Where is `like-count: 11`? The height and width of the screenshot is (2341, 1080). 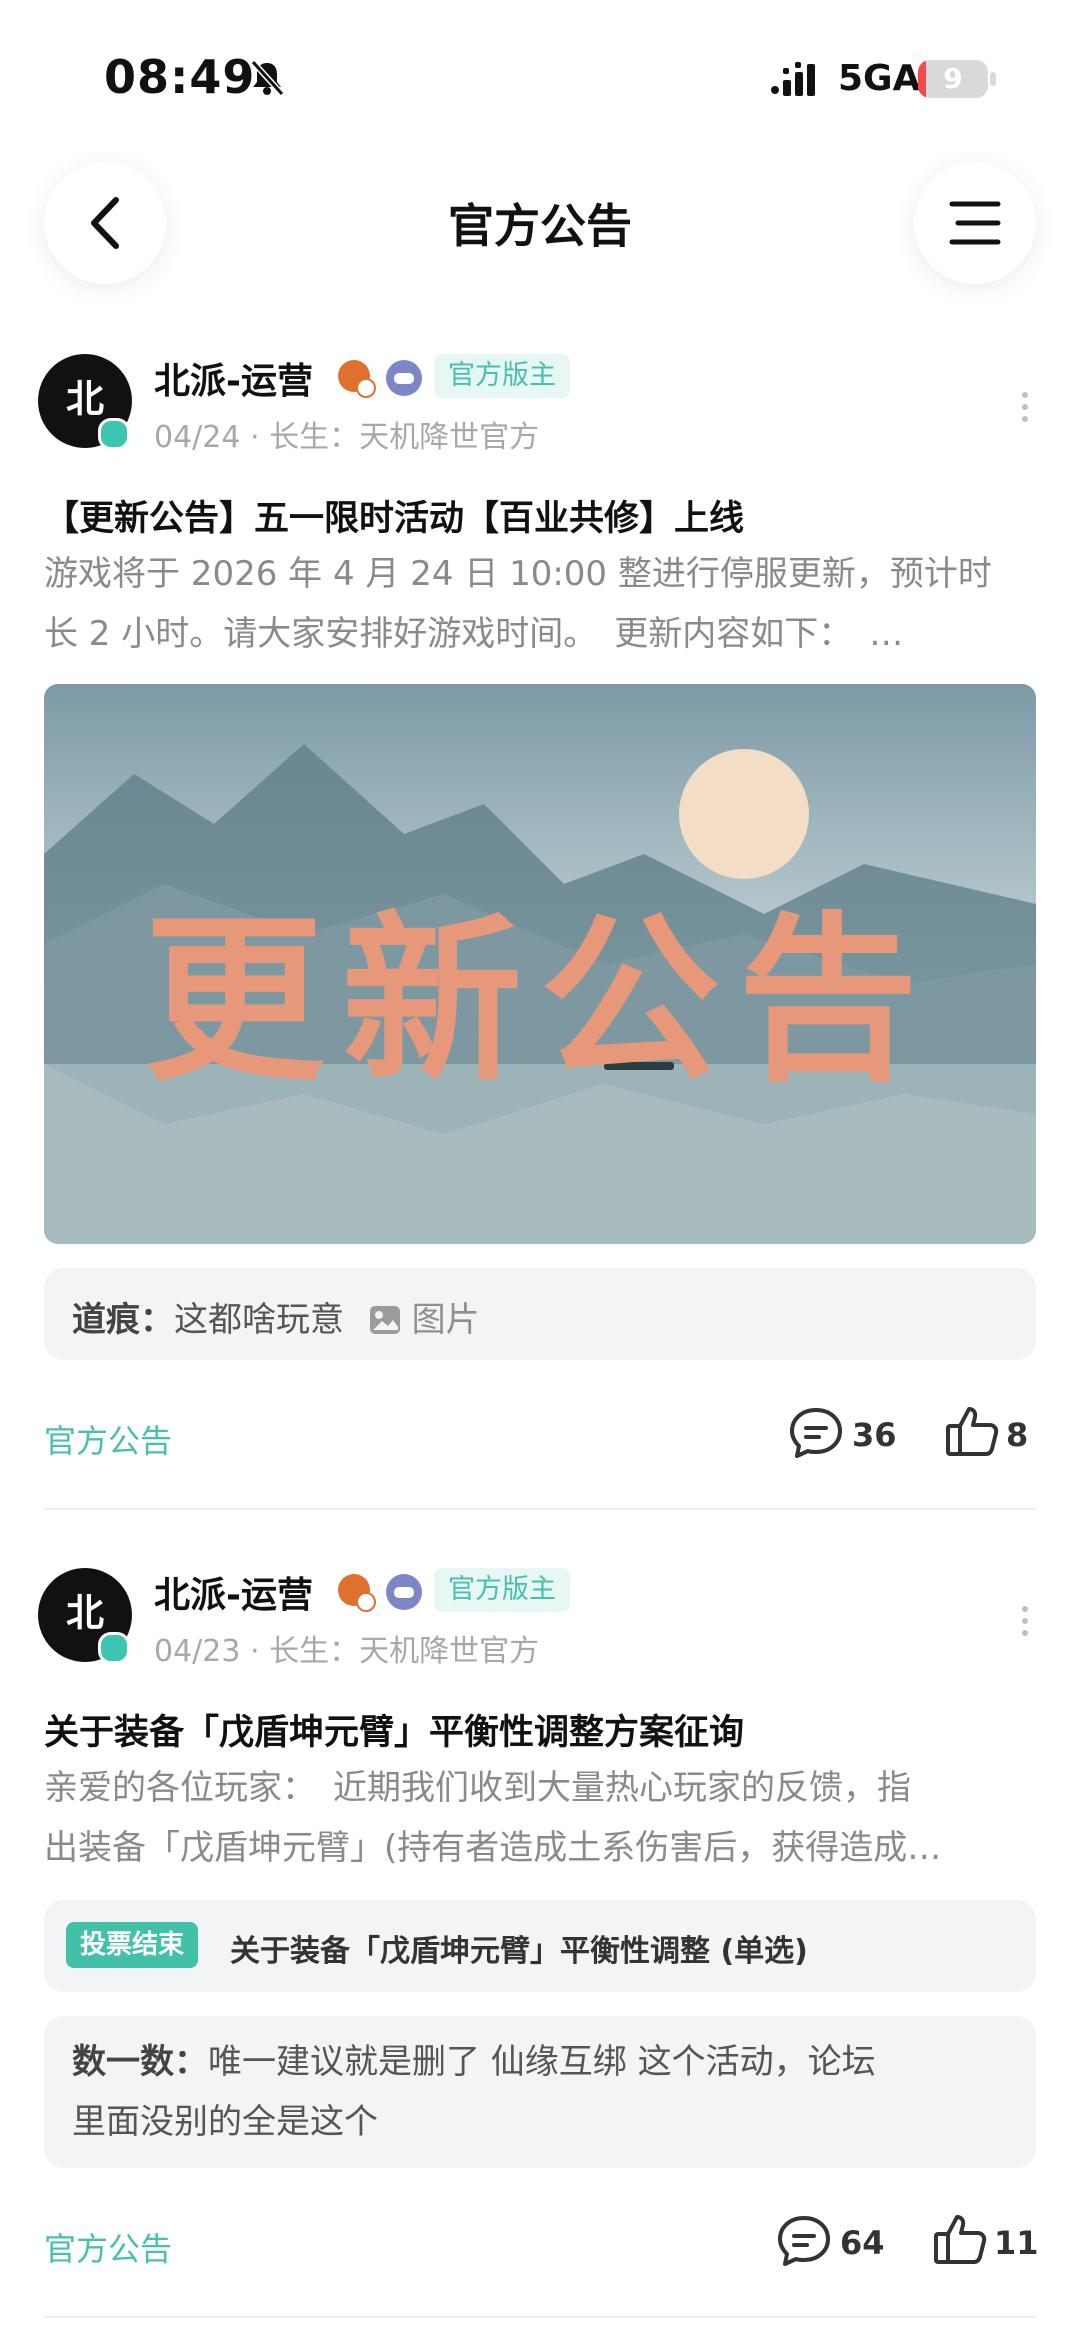 like-count: 11 is located at coordinates (1016, 2243).